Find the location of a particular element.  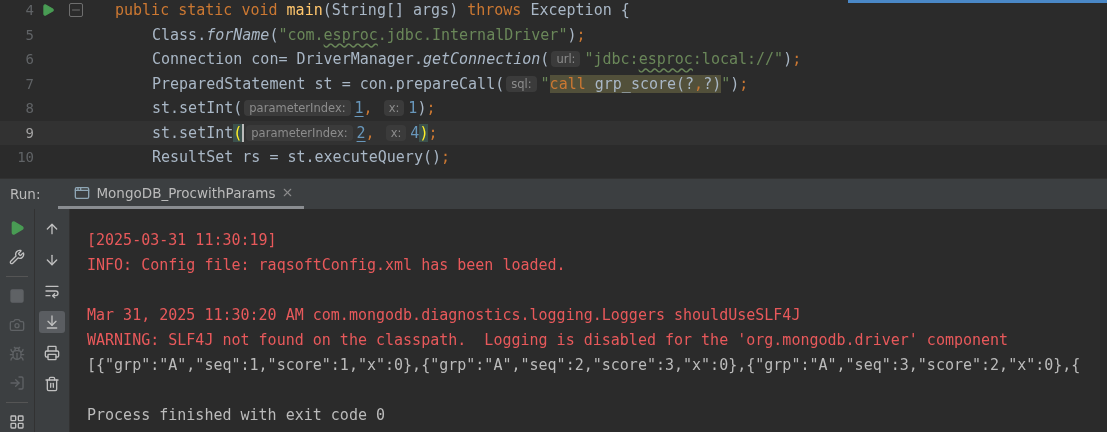

code-text: Exception { is located at coordinates (580, 10).